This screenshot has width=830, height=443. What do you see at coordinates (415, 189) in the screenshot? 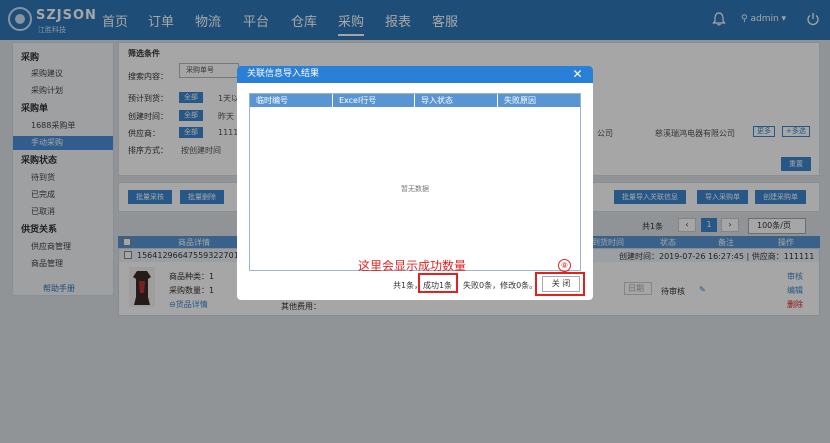
I see `empty-message: 暂无数据` at bounding box center [415, 189].